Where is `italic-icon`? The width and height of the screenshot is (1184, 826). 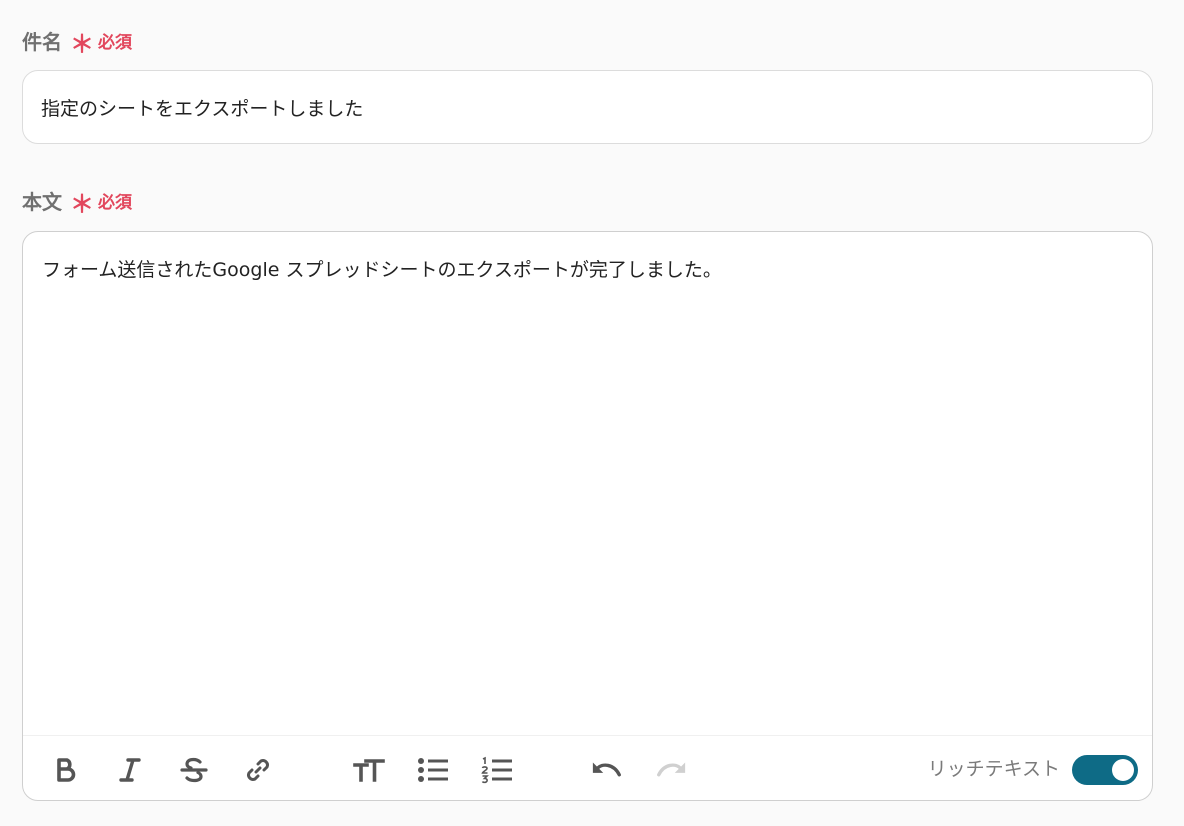
italic-icon is located at coordinates (130, 770).